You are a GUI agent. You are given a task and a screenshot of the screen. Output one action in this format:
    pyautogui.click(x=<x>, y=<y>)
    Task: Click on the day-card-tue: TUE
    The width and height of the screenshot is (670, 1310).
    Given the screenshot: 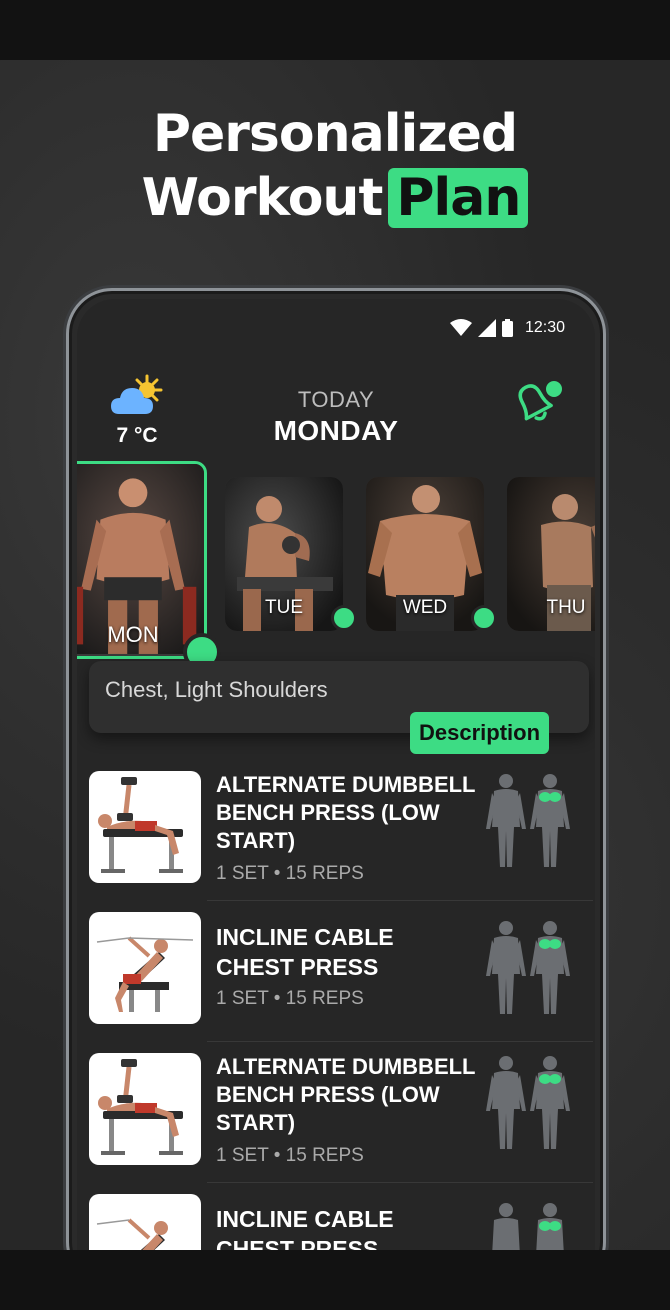 What is the action you would take?
    pyautogui.click(x=284, y=554)
    